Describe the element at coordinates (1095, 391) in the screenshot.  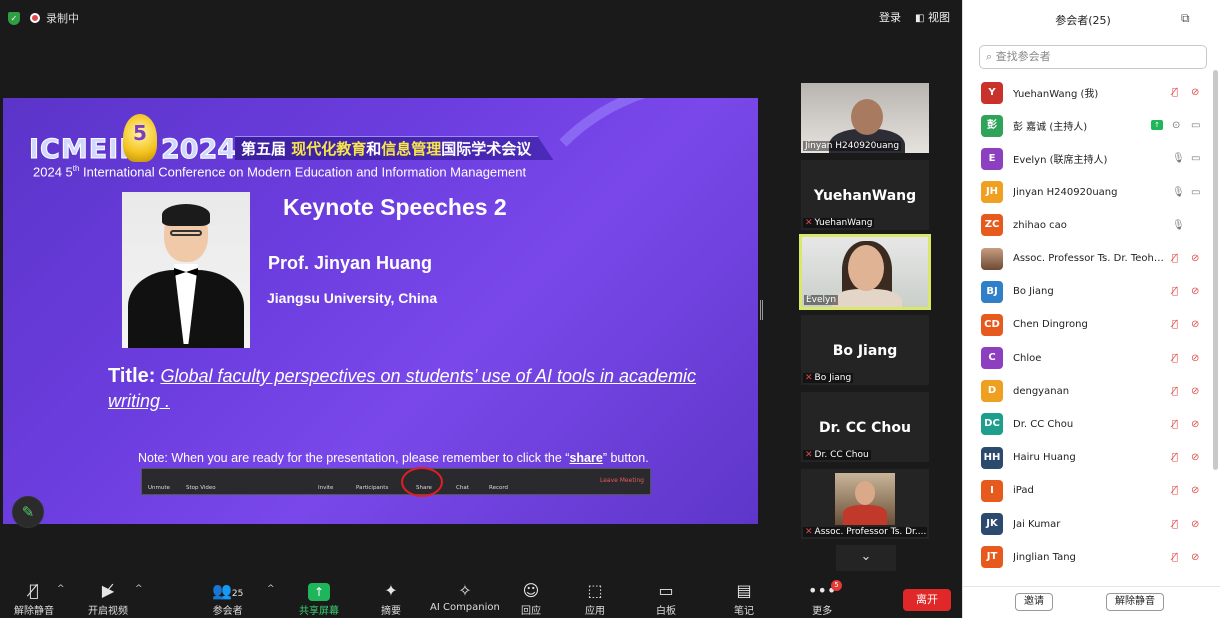
I see `participant-row: Ddengyanan 🎙̸ ⊘` at that location.